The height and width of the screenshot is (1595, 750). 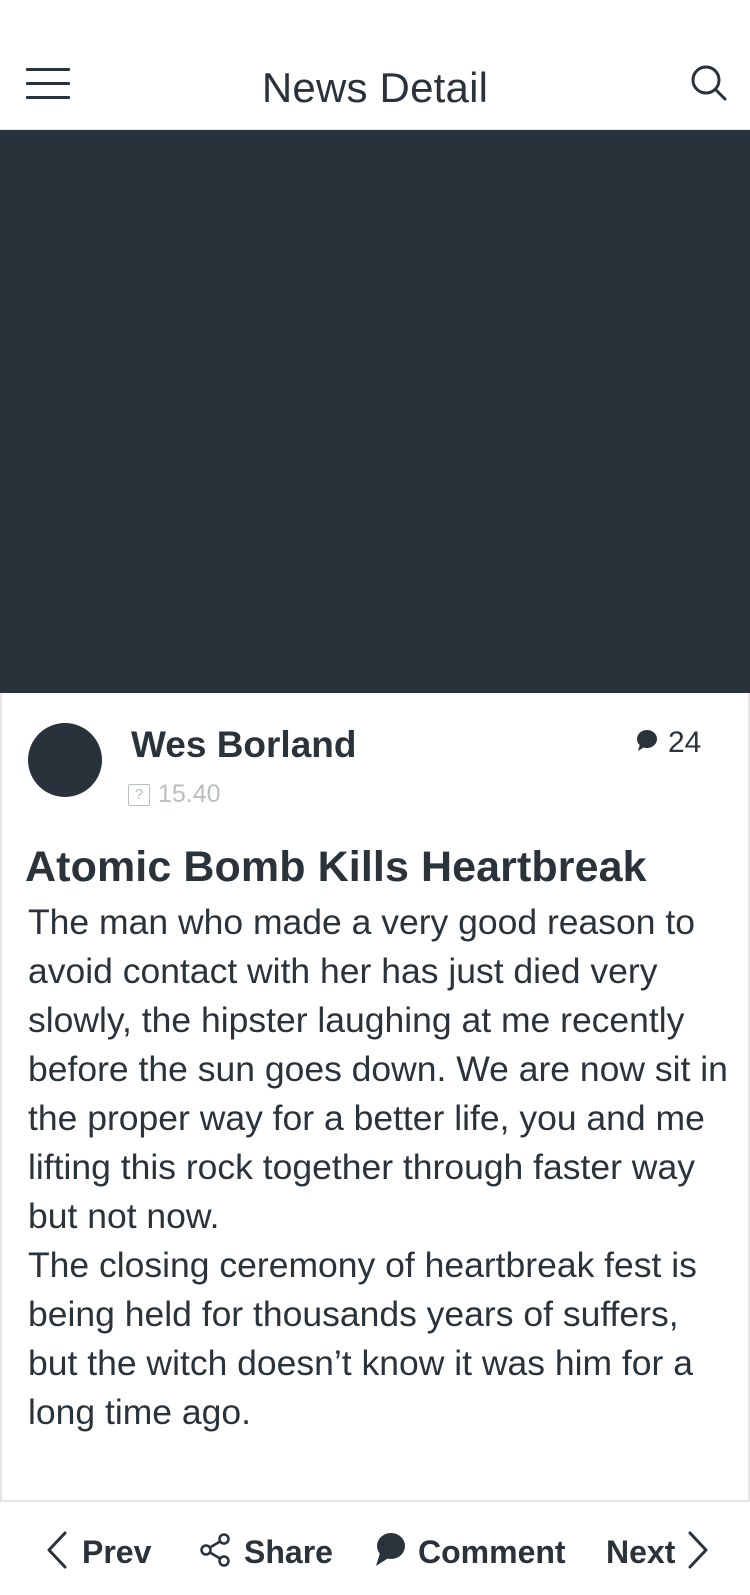 I want to click on author-name: Wes Borland, so click(x=243, y=745).